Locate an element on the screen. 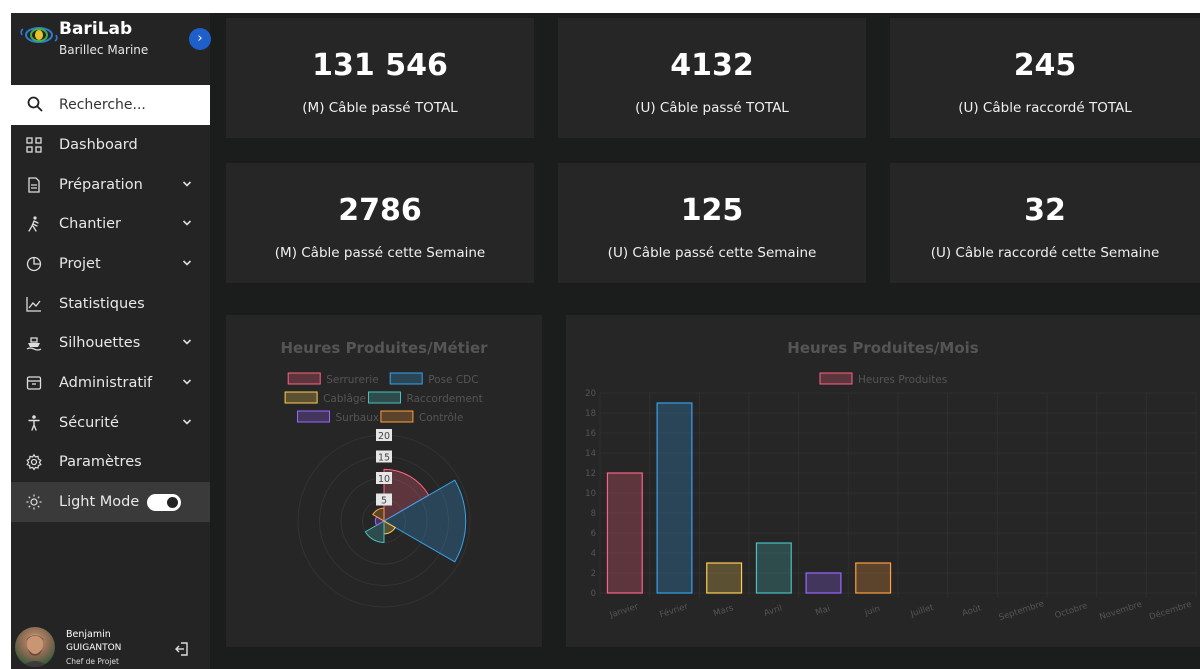 The height and width of the screenshot is (669, 1200). x-tick-label: Mai is located at coordinates (822, 611).